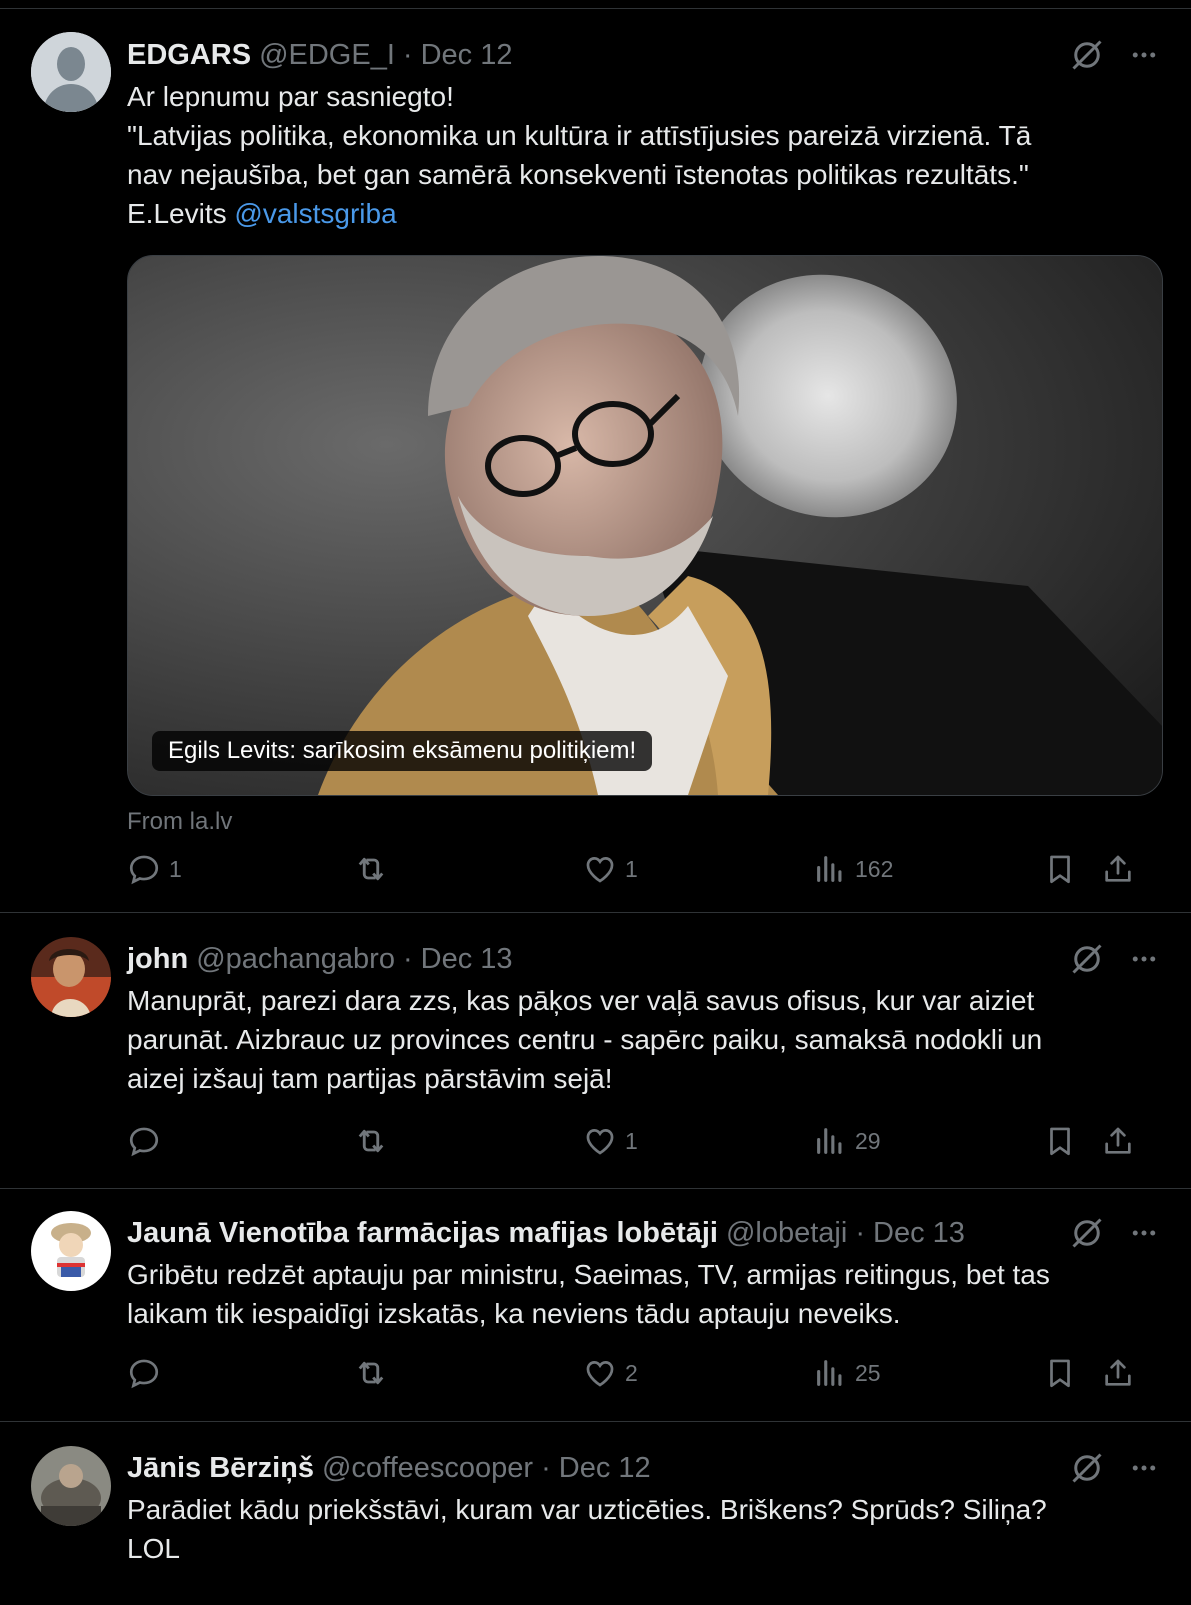 The image size is (1191, 1605). Describe the element at coordinates (786, 1233) in the screenshot. I see `author-handle: @lobetaji` at that location.